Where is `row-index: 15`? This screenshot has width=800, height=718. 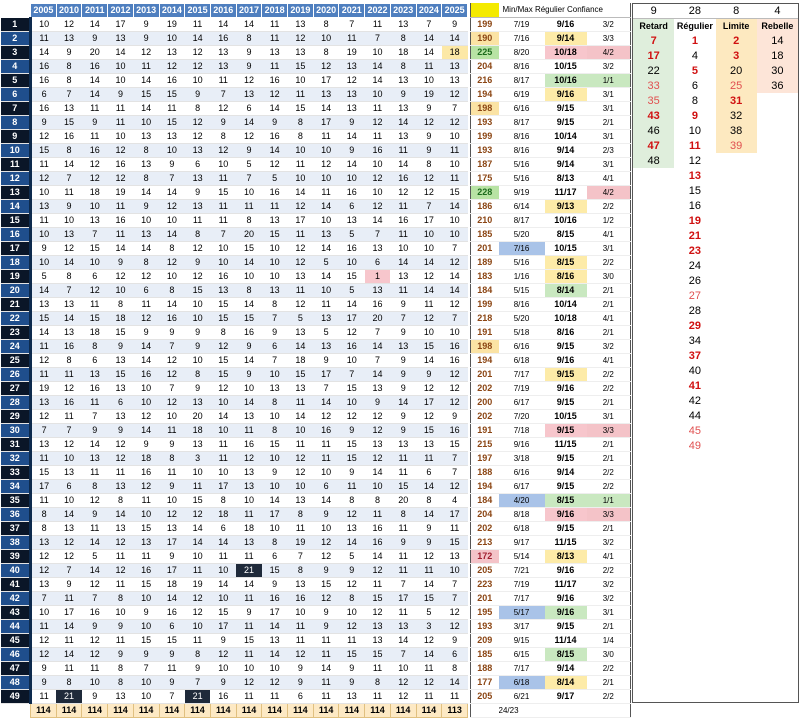
row-index: 15 is located at coordinates (16, 220).